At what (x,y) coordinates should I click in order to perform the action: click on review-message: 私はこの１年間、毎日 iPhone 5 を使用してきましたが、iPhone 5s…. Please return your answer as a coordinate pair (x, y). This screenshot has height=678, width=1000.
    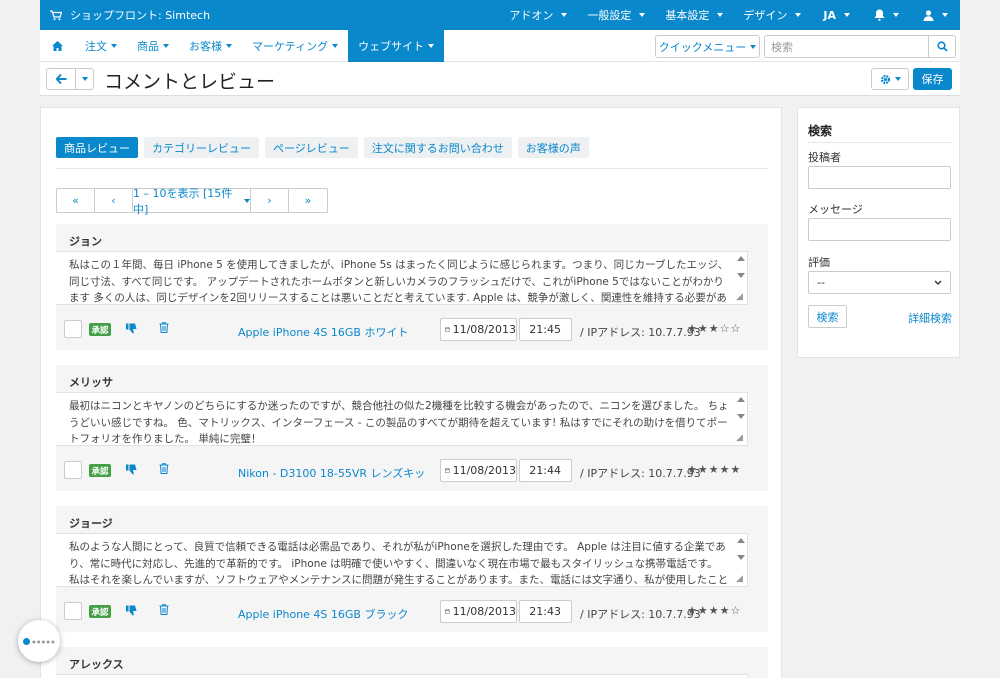
    Looking at the image, I should click on (402, 278).